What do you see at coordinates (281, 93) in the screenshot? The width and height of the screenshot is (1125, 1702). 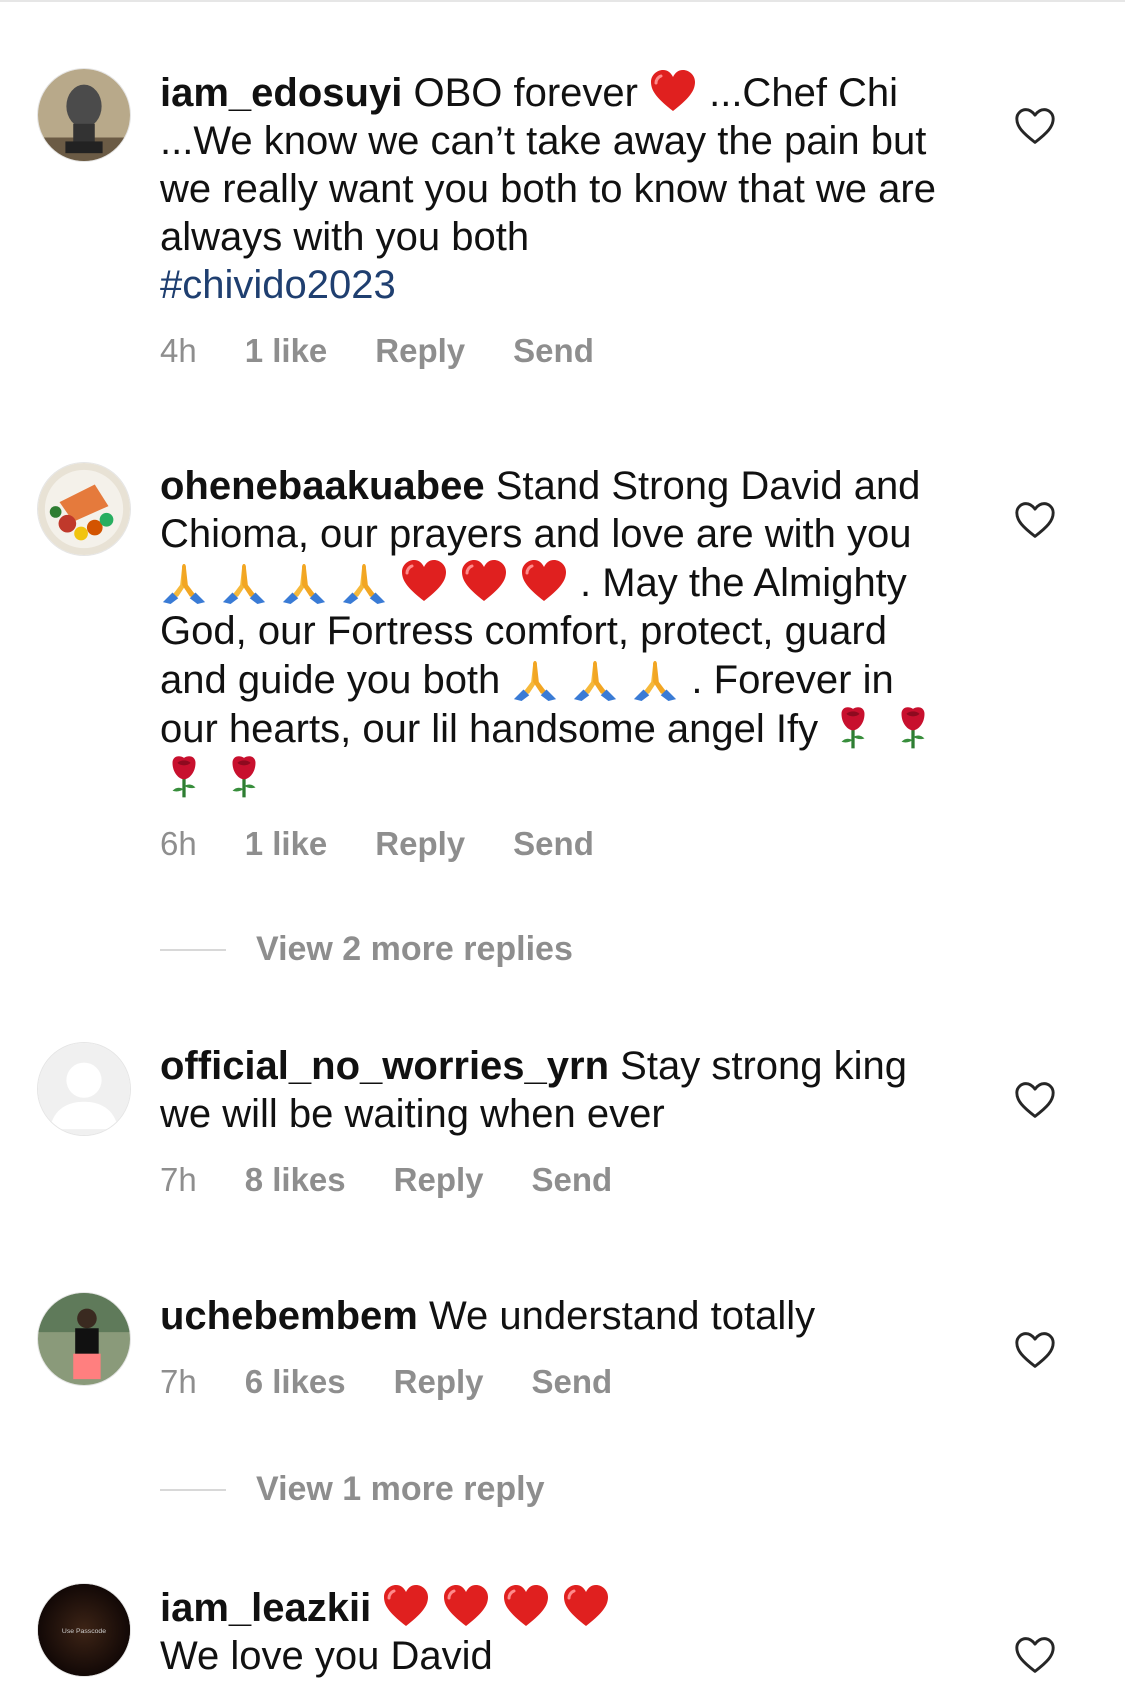 I see `comment-username: iam_edosuyi` at bounding box center [281, 93].